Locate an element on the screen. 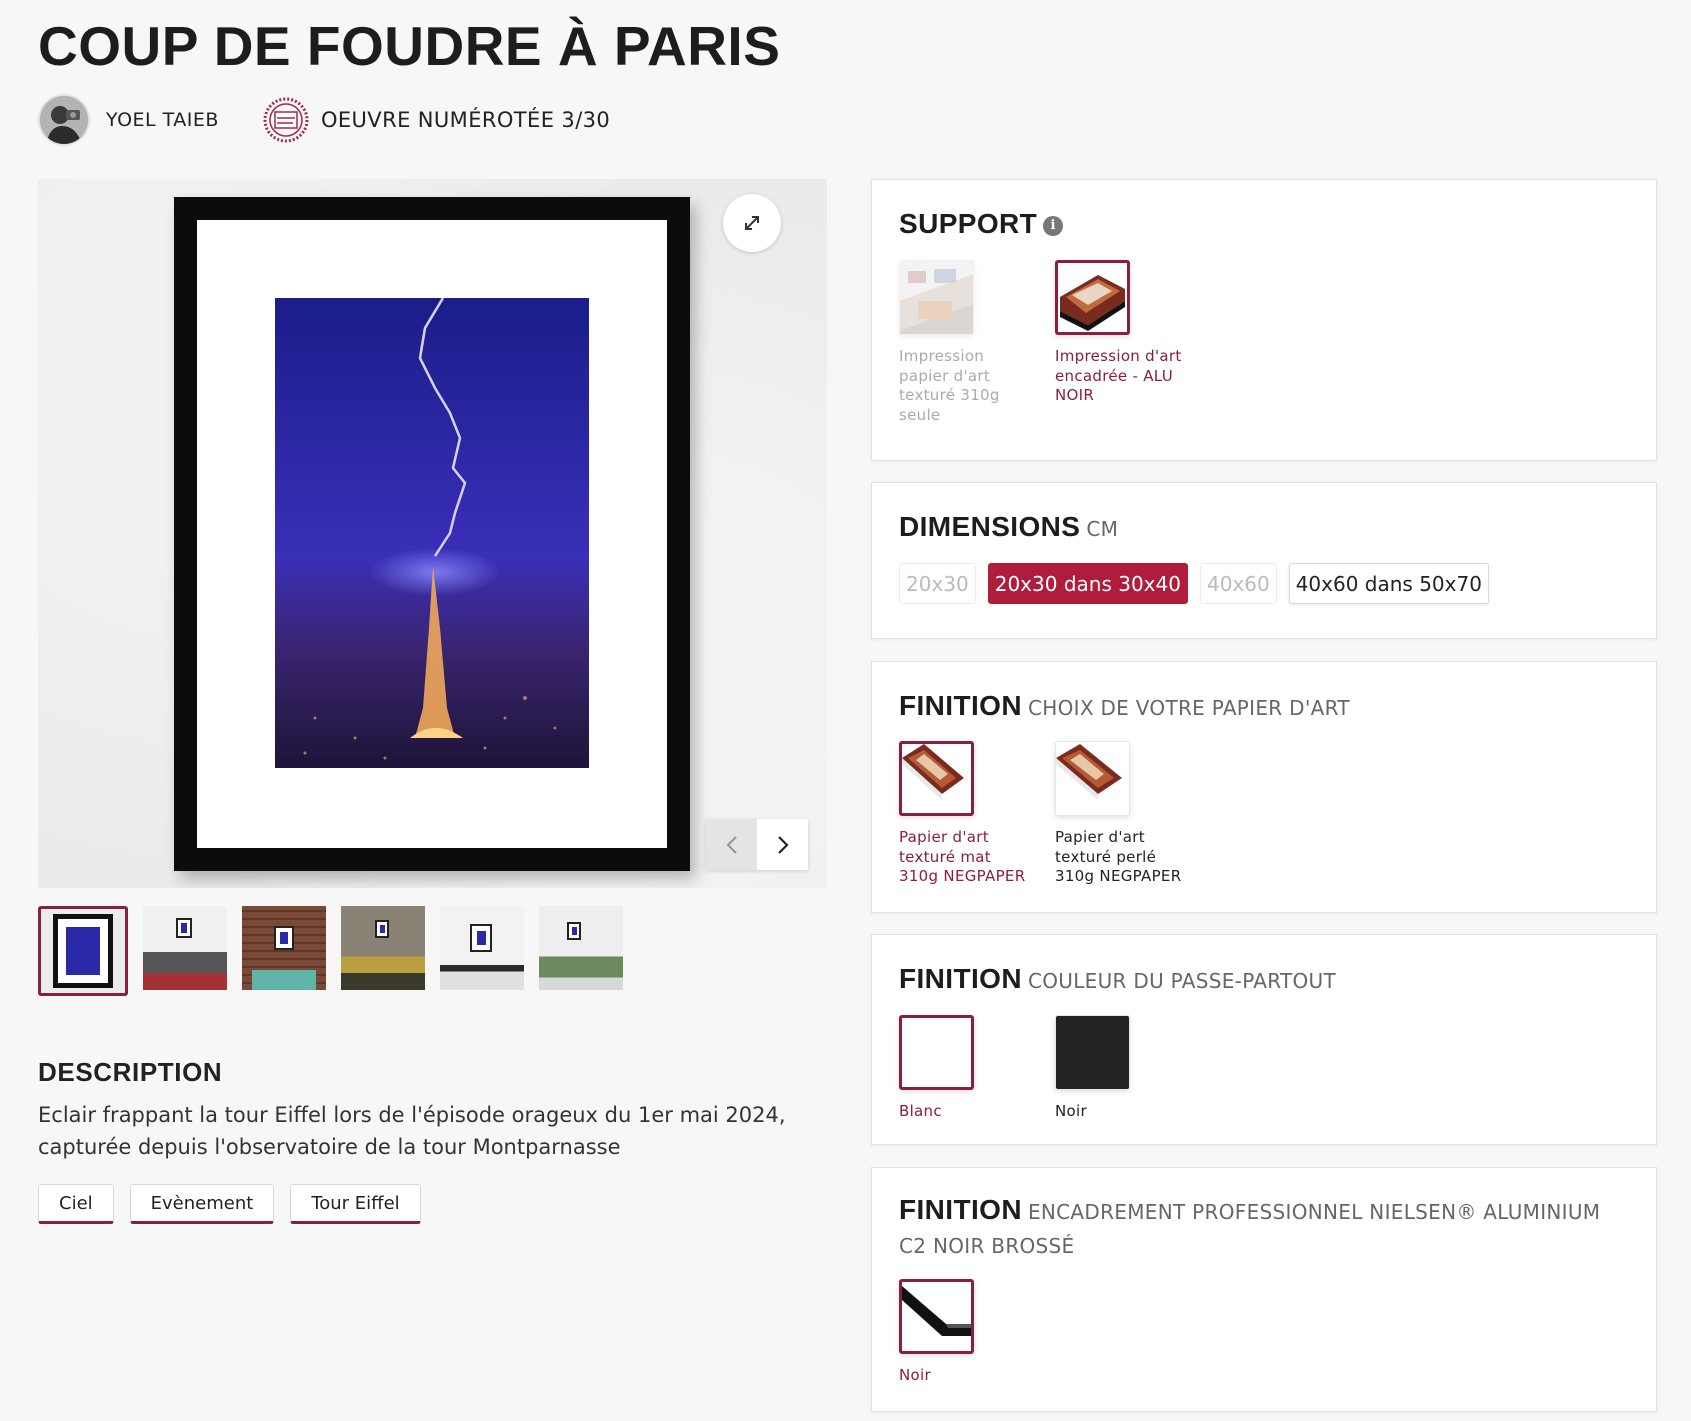 The width and height of the screenshot is (1691, 1421). dimension-option-40x60: 40x60 is located at coordinates (1238, 583).